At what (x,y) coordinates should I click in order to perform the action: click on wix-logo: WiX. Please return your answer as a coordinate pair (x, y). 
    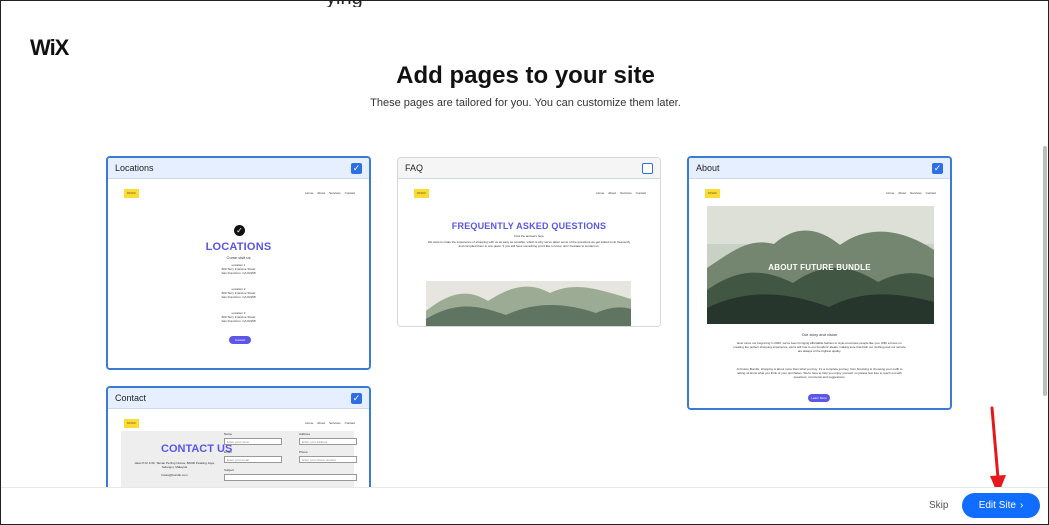
    Looking at the image, I should click on (49, 47).